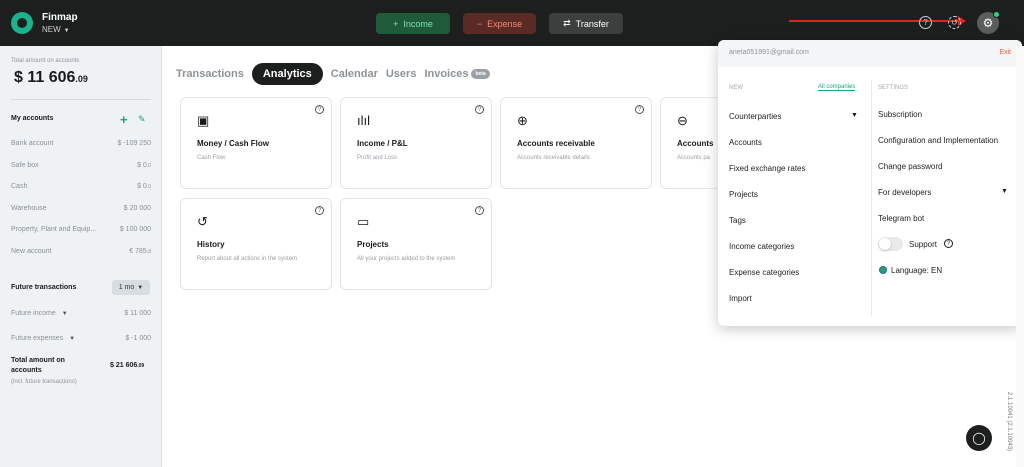 The width and height of the screenshot is (1024, 467). What do you see at coordinates (81, 251) in the screenshot?
I see `account-row: New account € 785.8` at bounding box center [81, 251].